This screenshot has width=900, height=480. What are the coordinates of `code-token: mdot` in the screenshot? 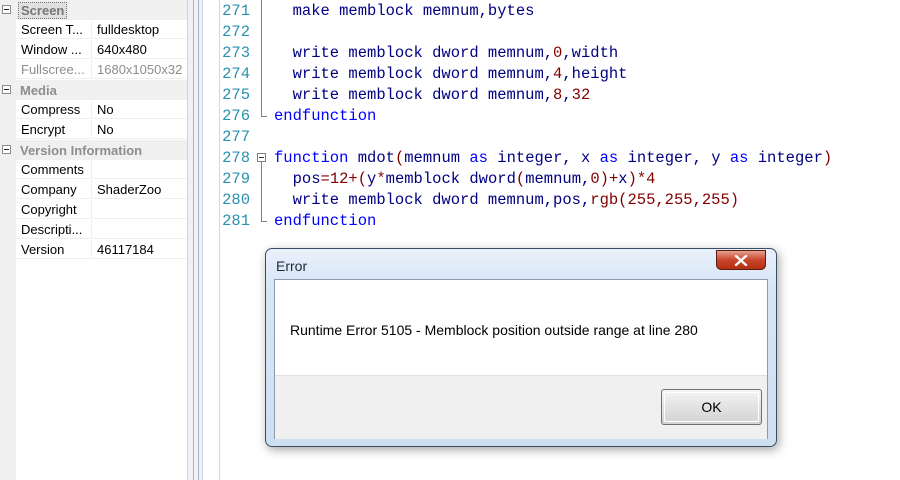 It's located at (376, 158).